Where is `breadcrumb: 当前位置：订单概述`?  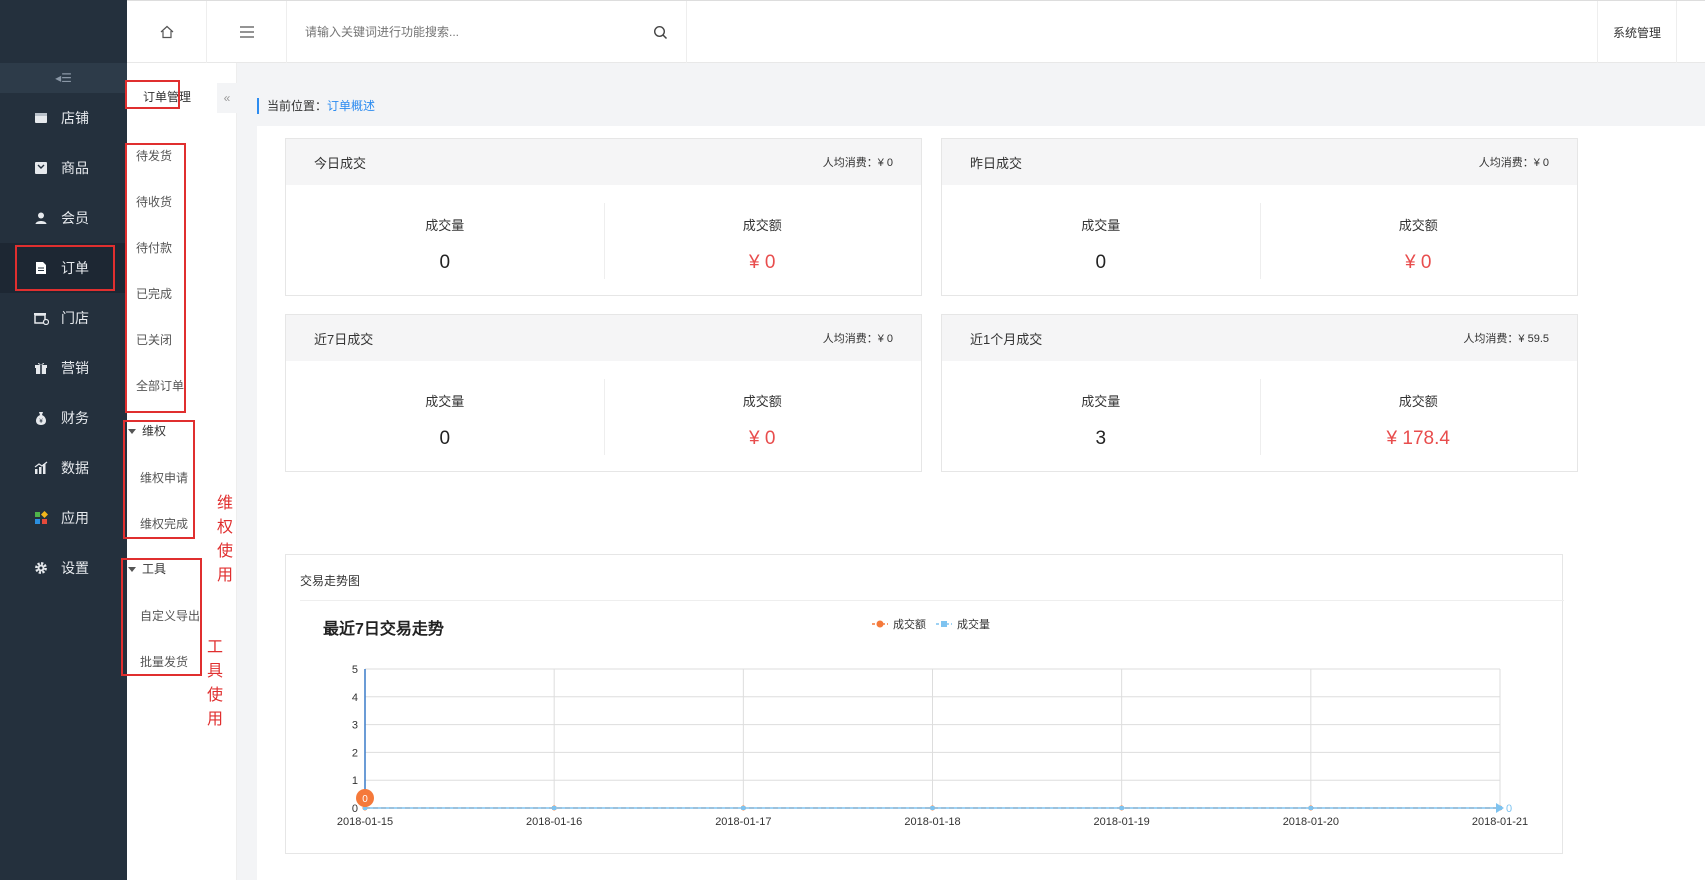 breadcrumb: 当前位置：订单概述 is located at coordinates (316, 106).